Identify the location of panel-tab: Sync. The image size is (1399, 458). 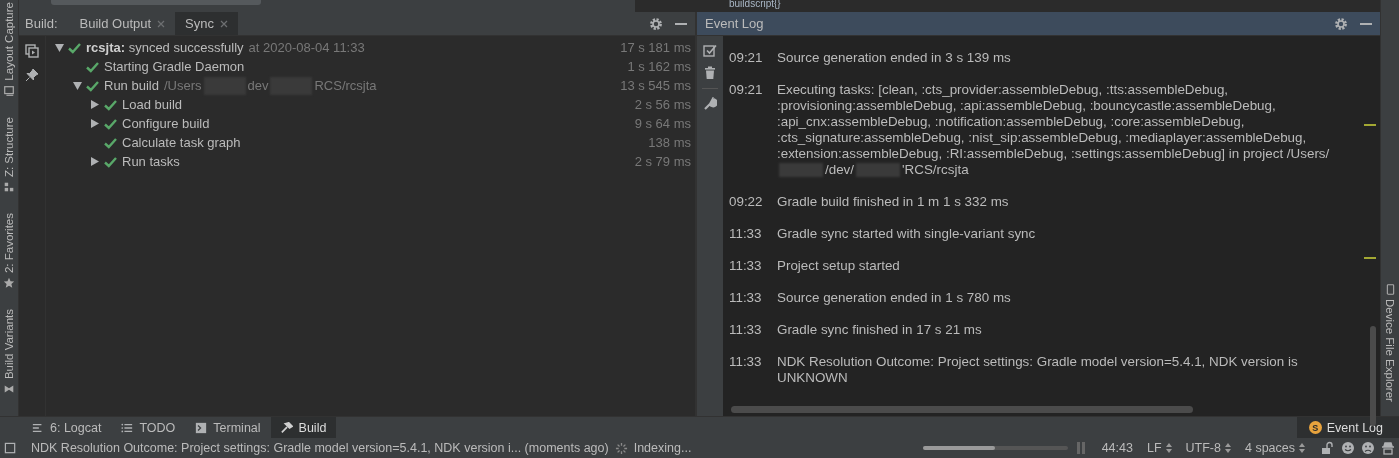
(206, 23).